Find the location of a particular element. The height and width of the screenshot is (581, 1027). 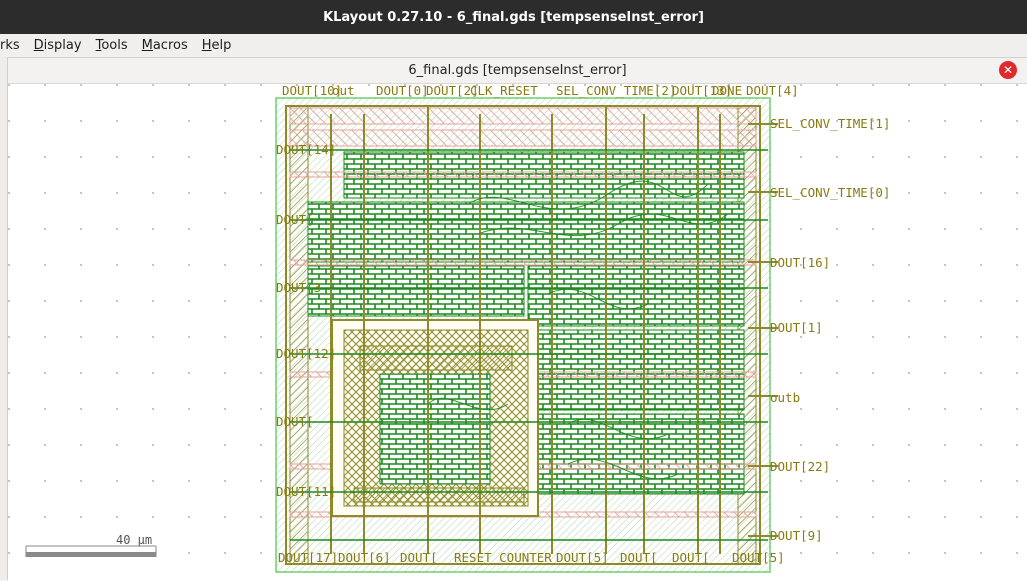

pin-label: out is located at coordinates (343, 91).